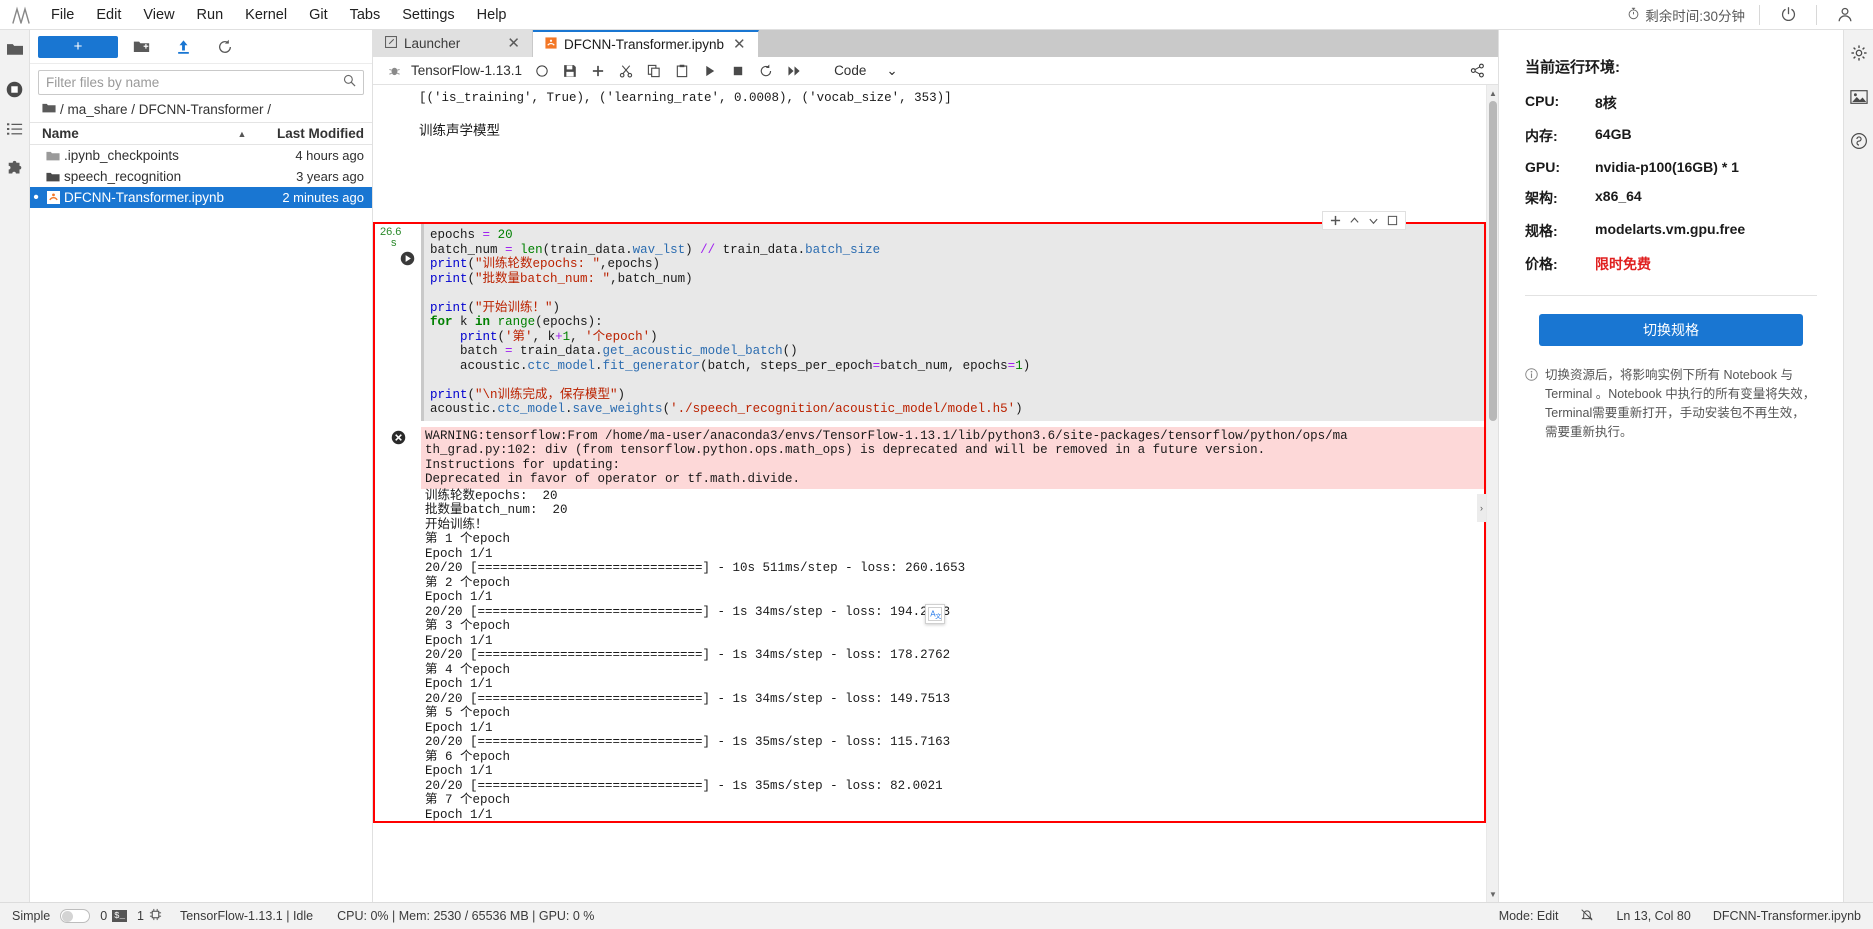  I want to click on notebook-scrollbar: ▲ ▼, so click(1492, 493).